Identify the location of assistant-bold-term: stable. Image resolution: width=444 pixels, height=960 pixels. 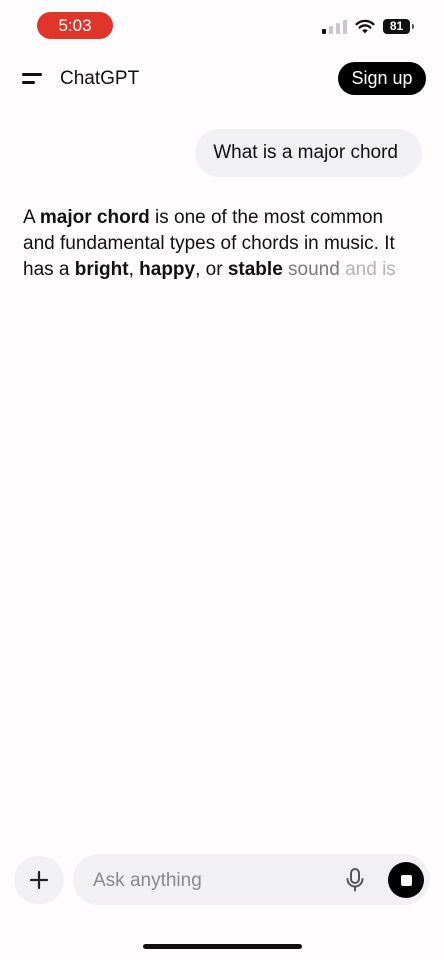
(255, 269).